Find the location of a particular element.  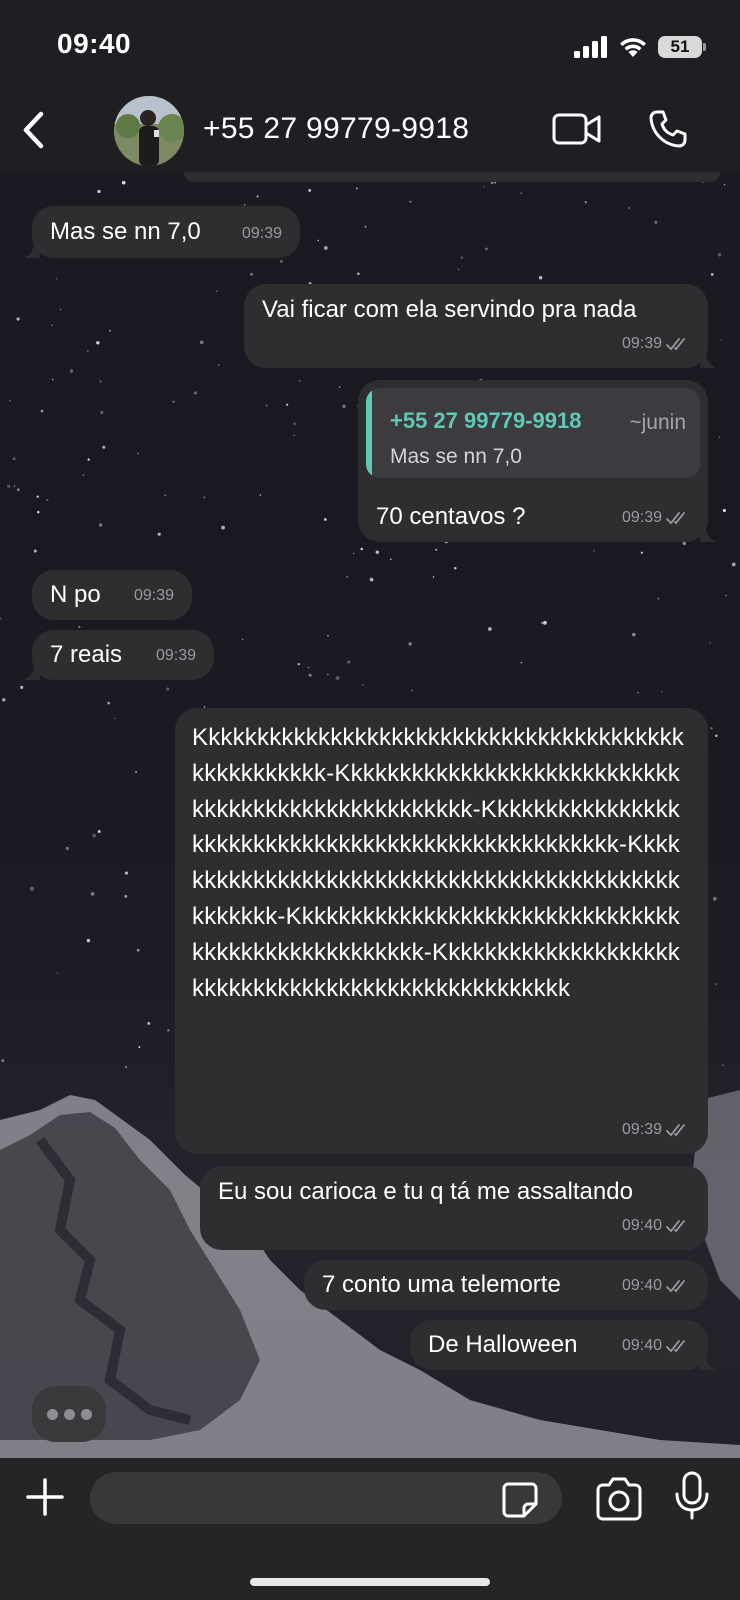

message-incoming: N po 09:39 is located at coordinates (112, 595).